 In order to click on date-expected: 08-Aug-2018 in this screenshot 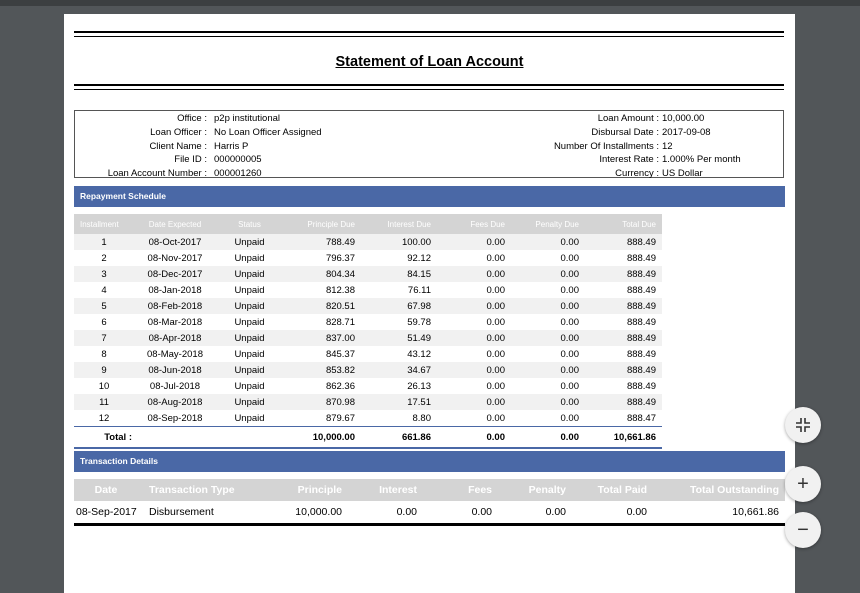, I will do `click(175, 402)`.